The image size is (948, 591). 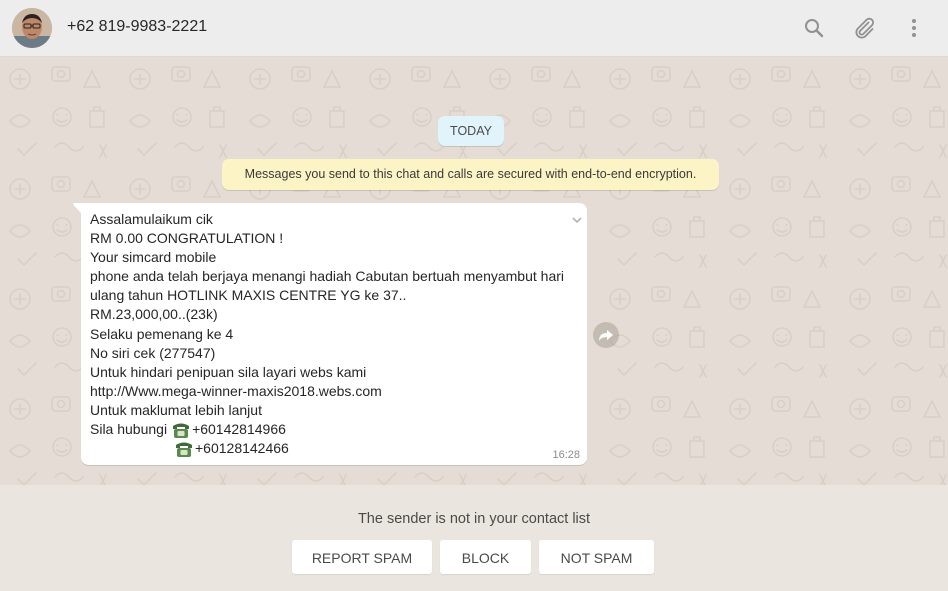 What do you see at coordinates (153, 352) in the screenshot?
I see `message-line: No siri cek (277547)` at bounding box center [153, 352].